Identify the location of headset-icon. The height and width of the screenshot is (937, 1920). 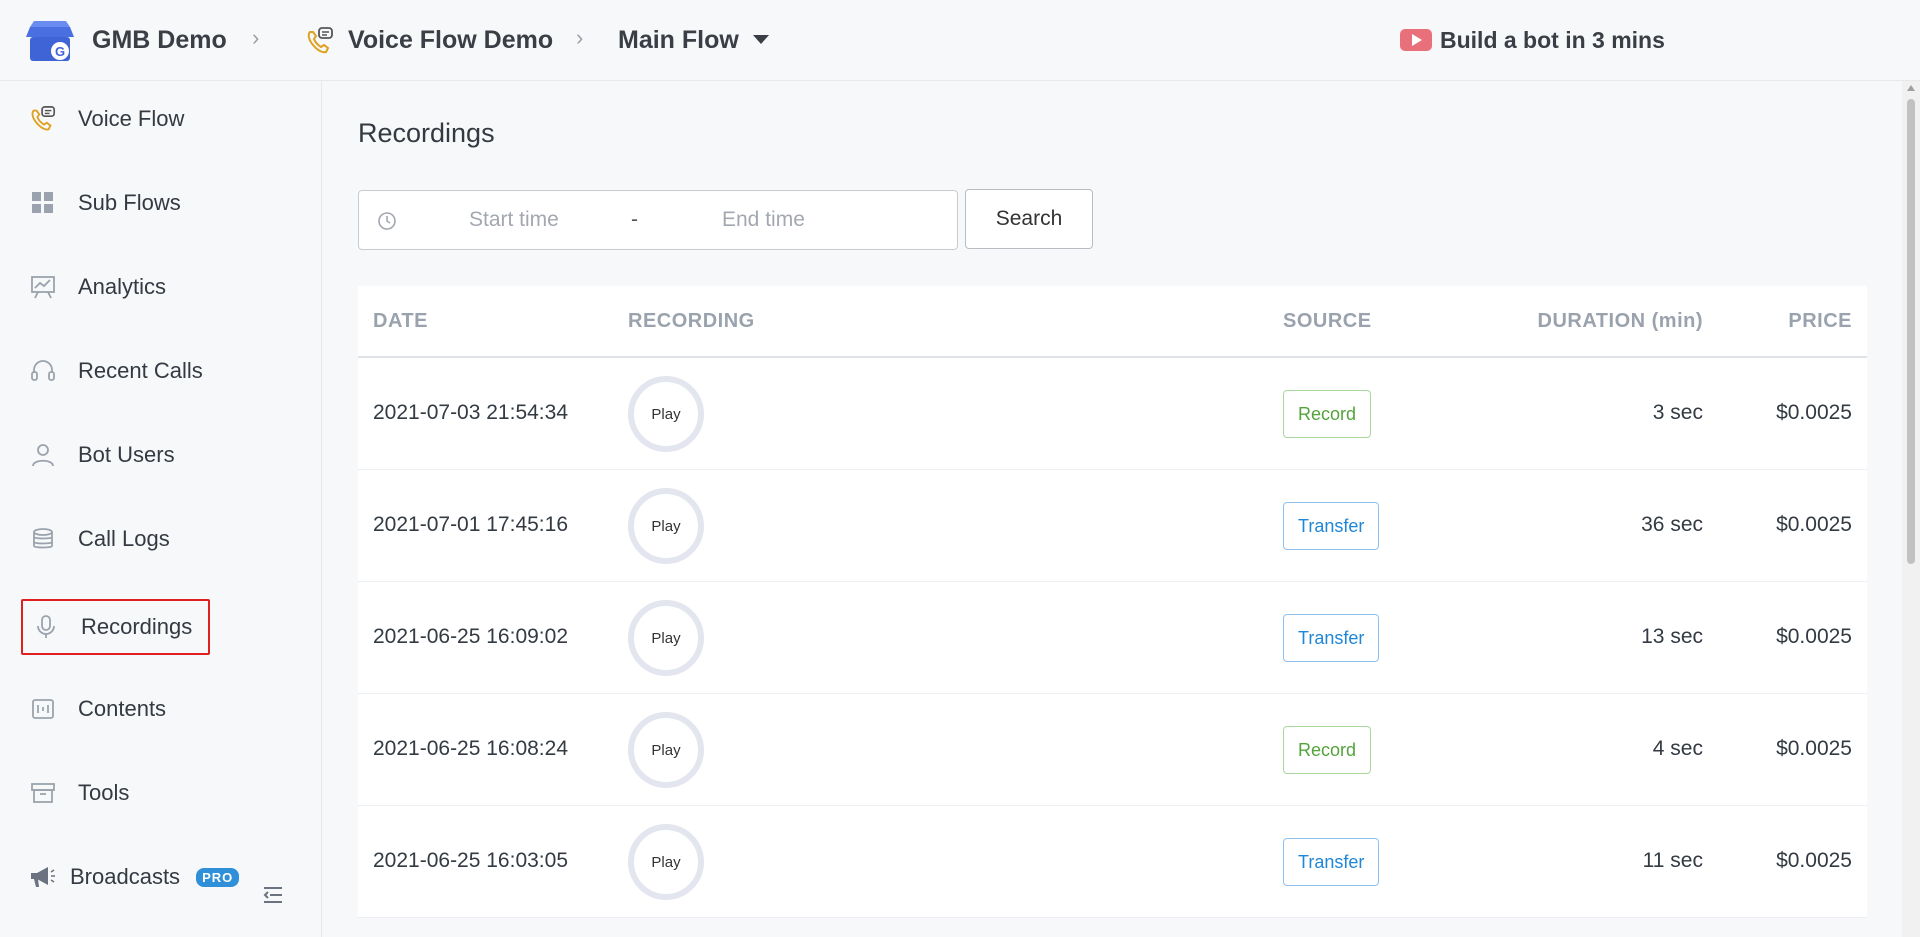
(43, 371).